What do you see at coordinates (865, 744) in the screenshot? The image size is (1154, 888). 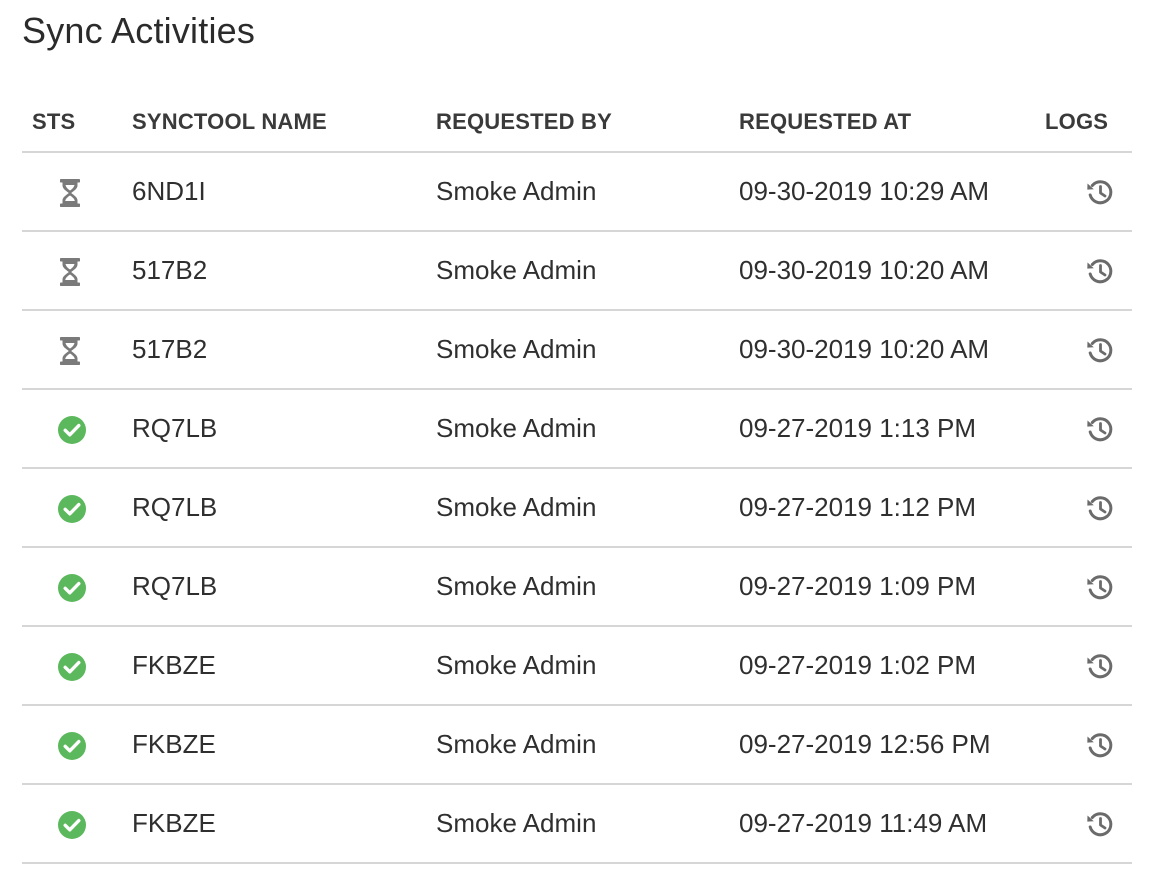 I see `requested-at-cell: 09-27-2019 12:56 PM` at bounding box center [865, 744].